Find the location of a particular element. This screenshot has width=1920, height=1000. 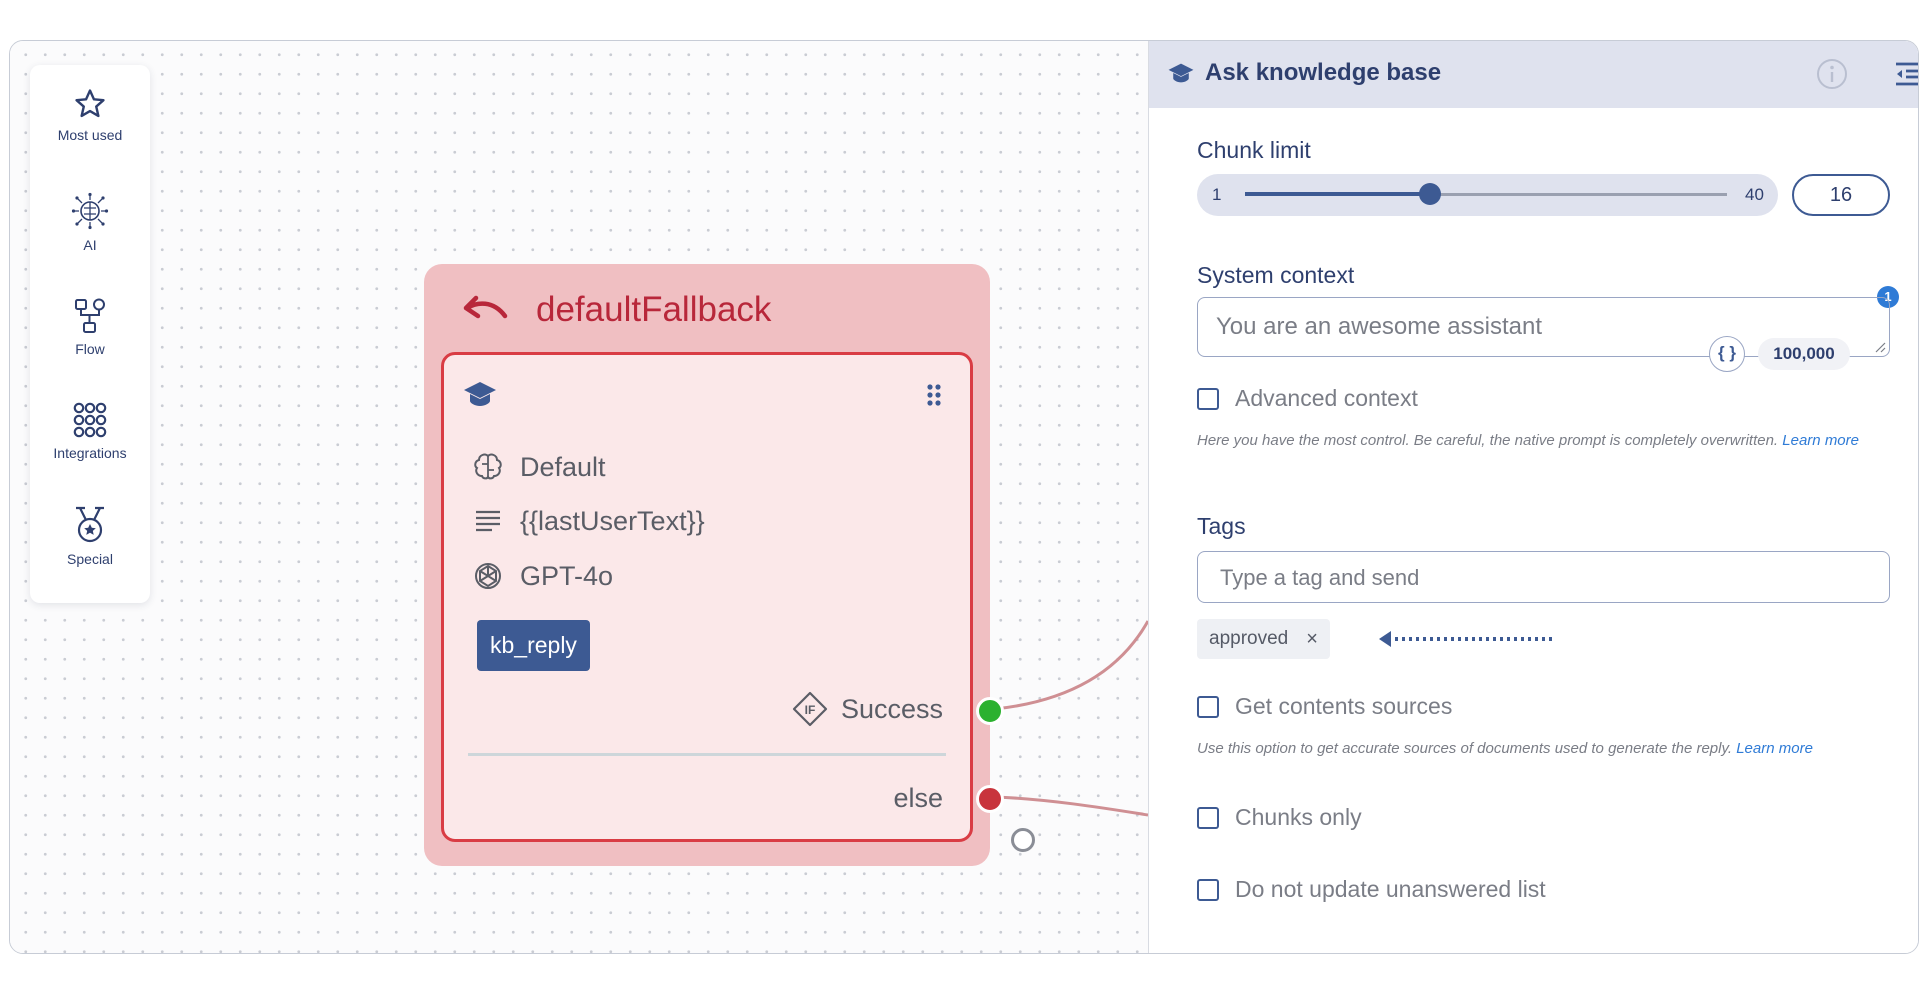

variable-insert-icon: { } is located at coordinates (1727, 354).